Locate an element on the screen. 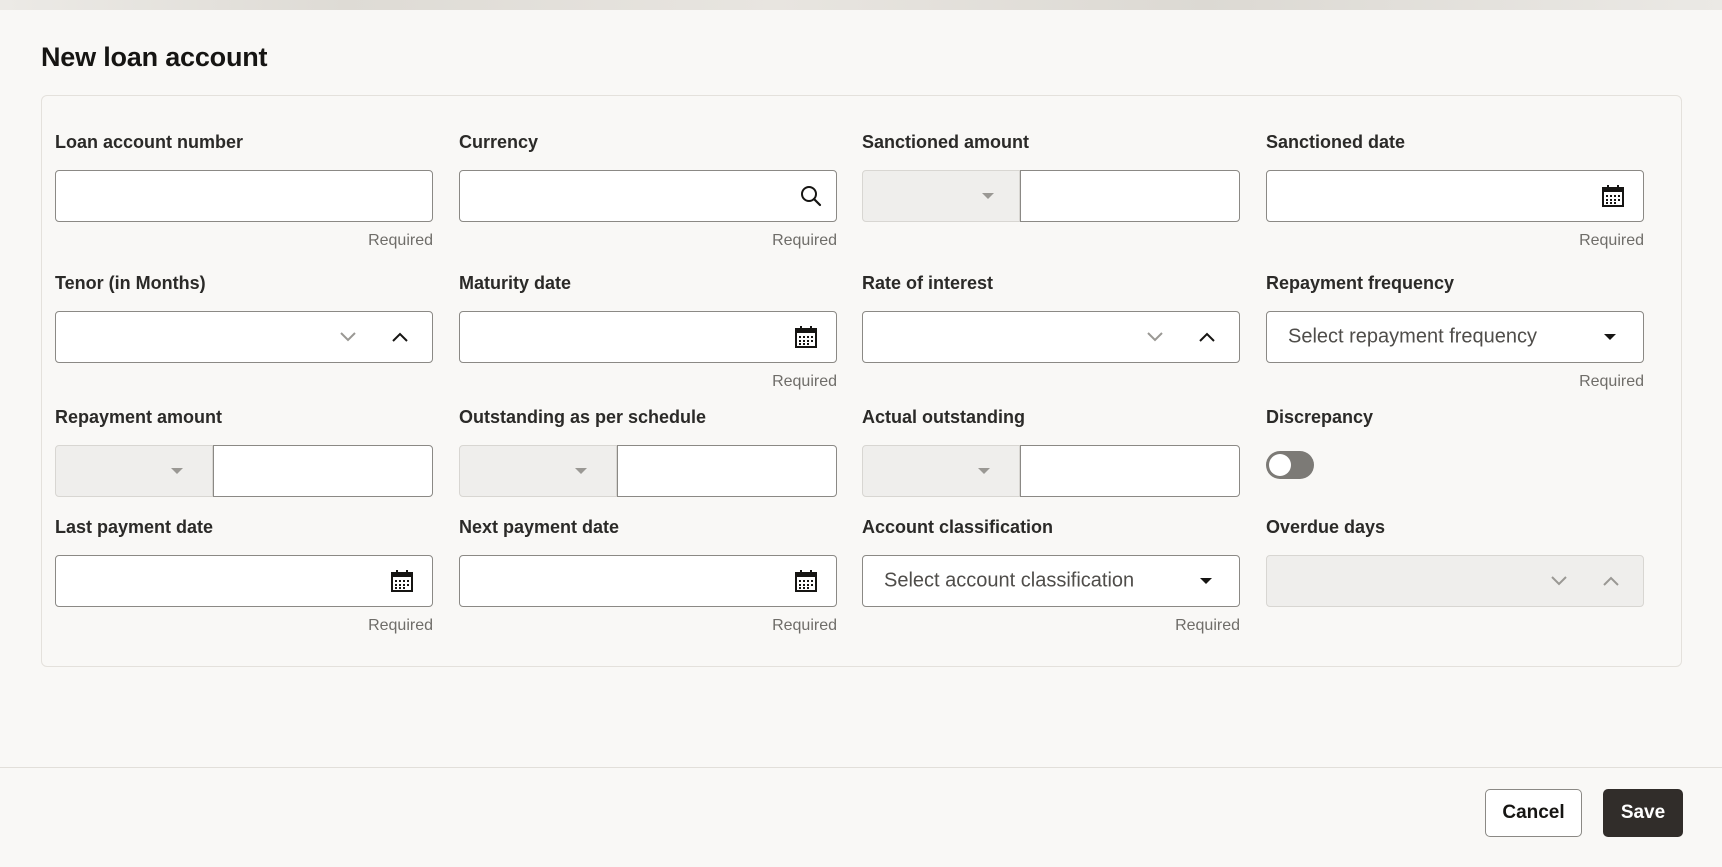 This screenshot has height=867, width=1722. loan-account-number-input is located at coordinates (244, 196).